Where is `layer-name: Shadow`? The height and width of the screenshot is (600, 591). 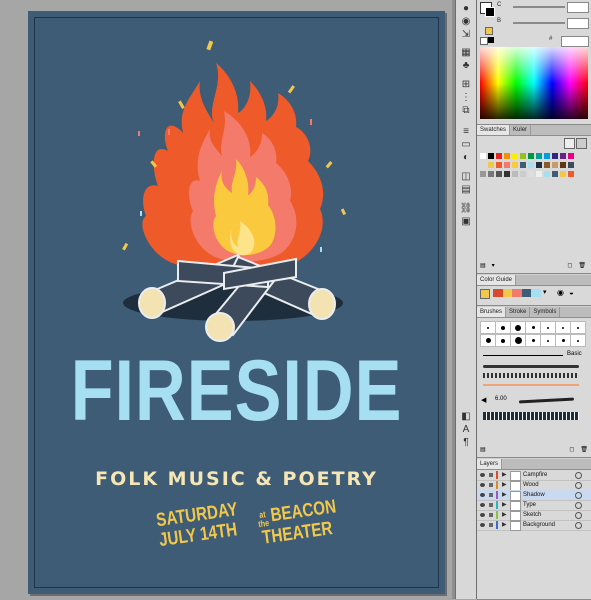
layer-name: Shadow is located at coordinates (534, 495).